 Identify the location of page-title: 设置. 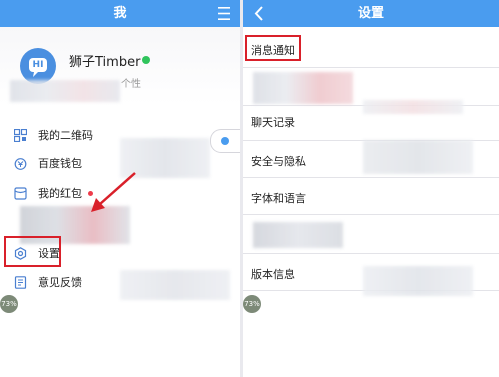
(370, 13).